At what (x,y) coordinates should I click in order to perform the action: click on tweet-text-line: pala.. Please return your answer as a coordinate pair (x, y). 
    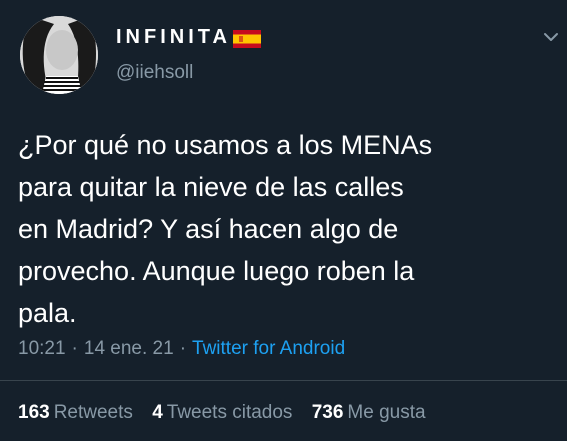
    Looking at the image, I should click on (47, 313).